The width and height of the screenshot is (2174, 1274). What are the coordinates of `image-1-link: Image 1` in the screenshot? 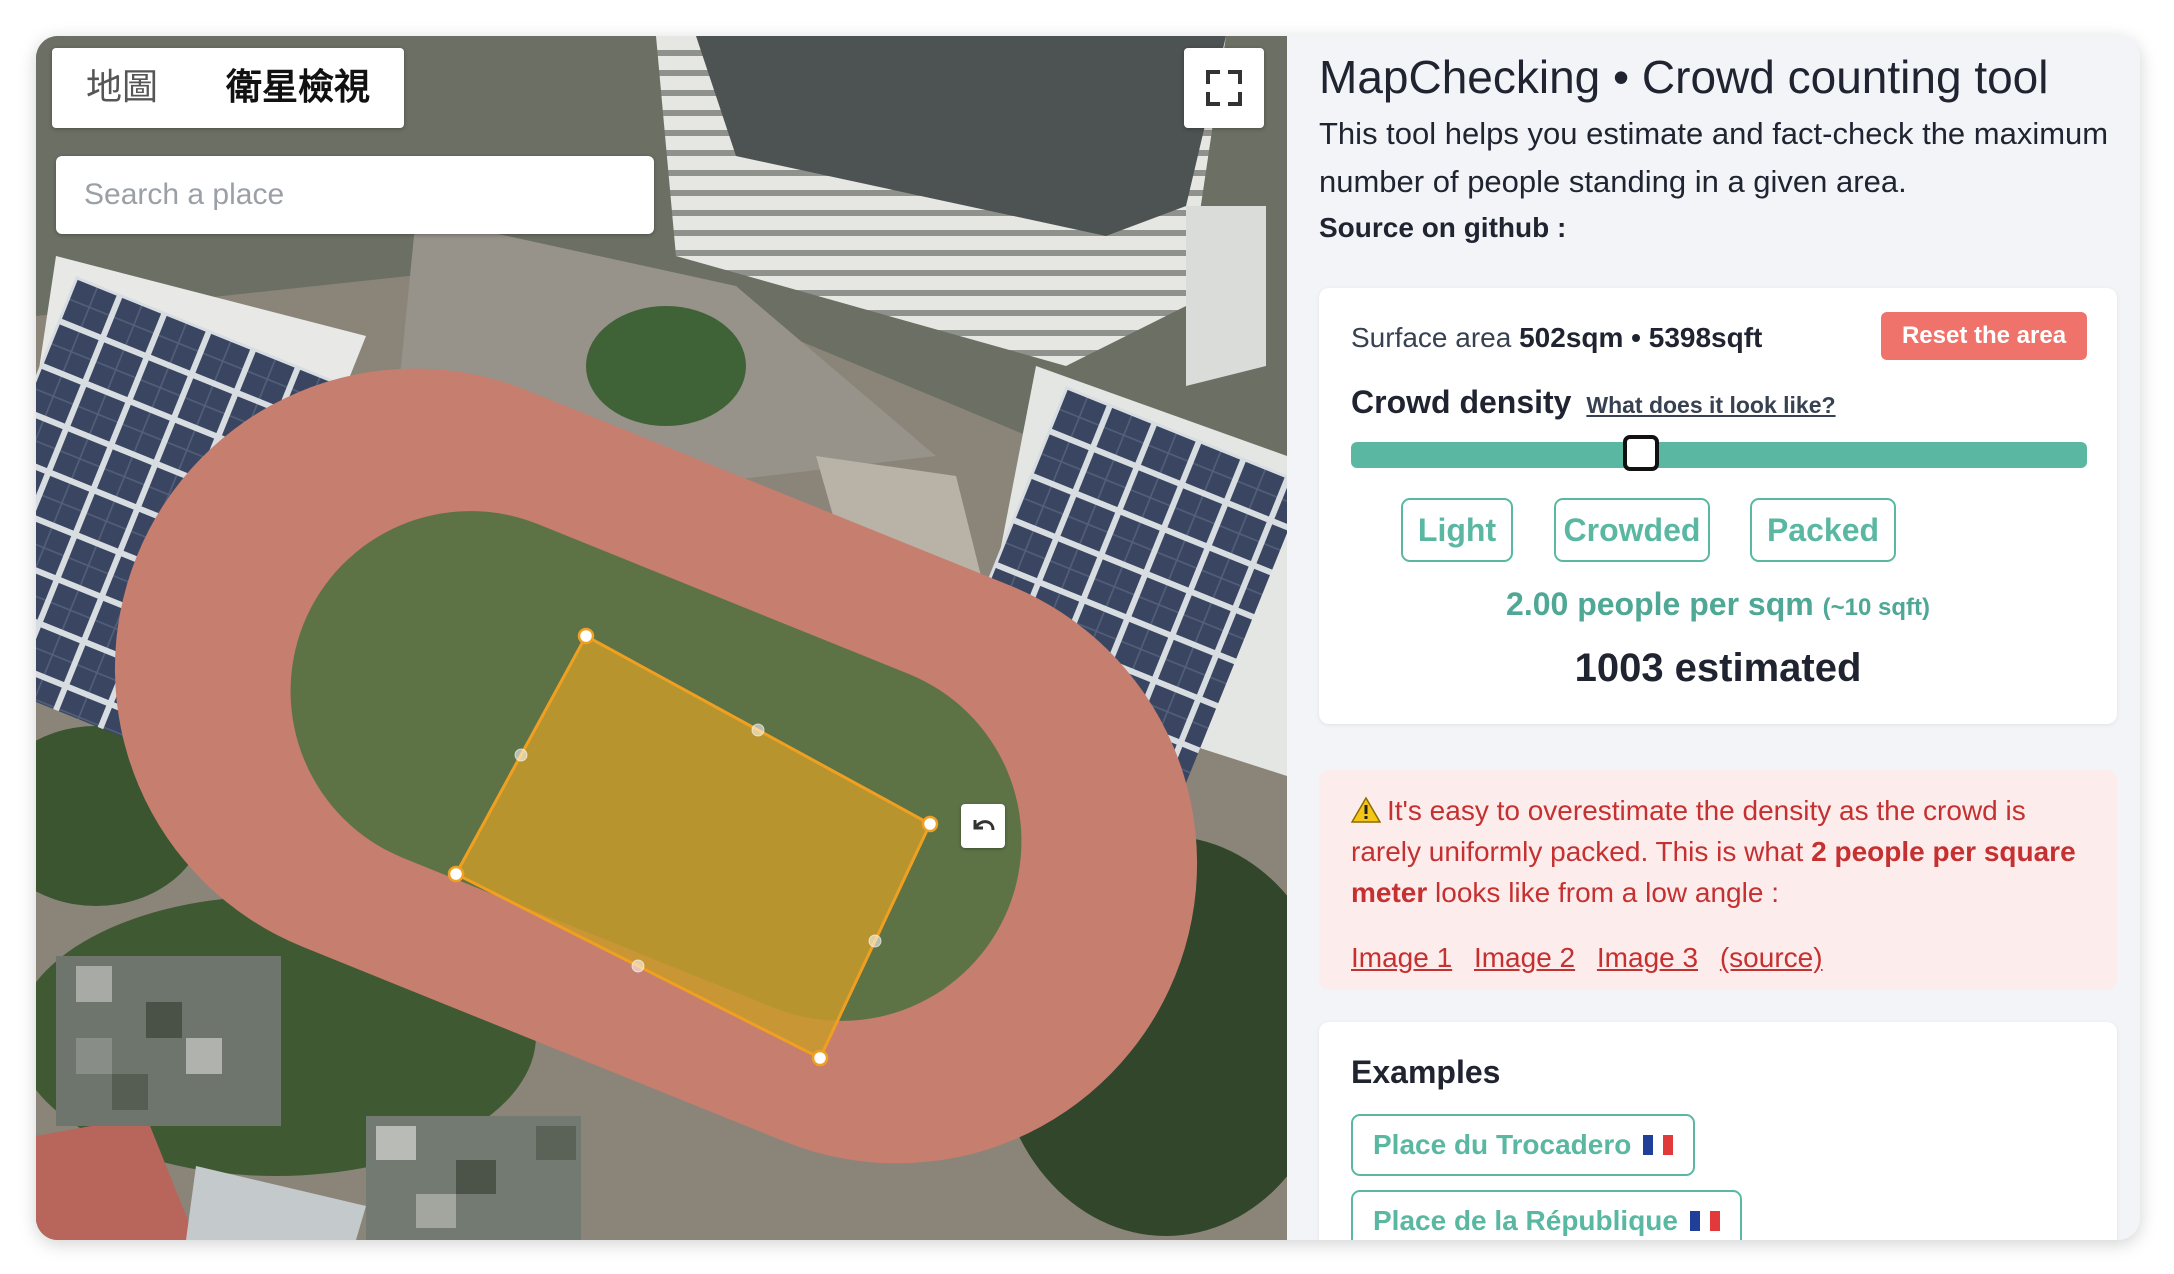 It's located at (1401, 957).